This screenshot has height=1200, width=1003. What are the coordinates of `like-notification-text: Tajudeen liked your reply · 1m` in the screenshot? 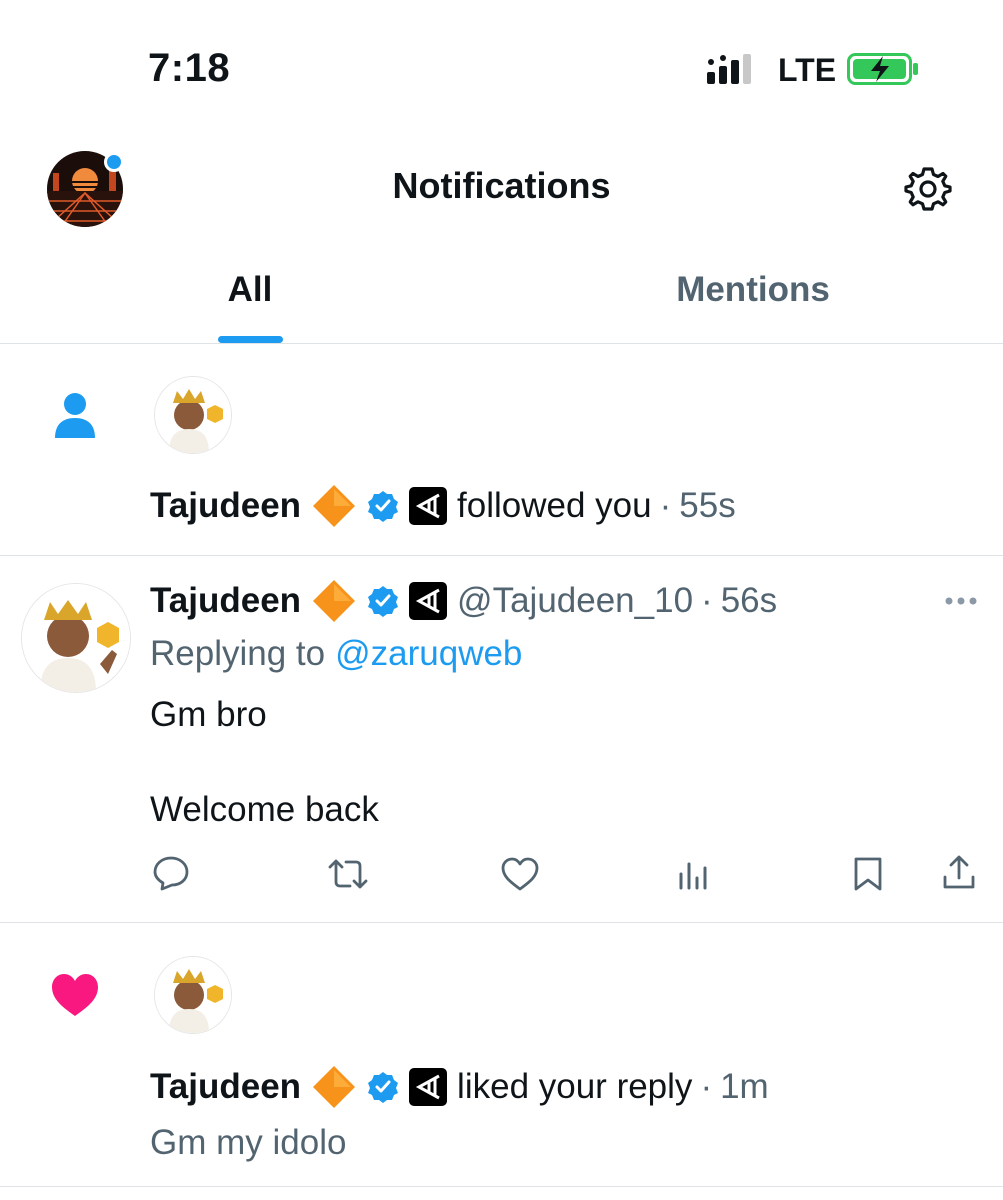 It's located at (459, 1087).